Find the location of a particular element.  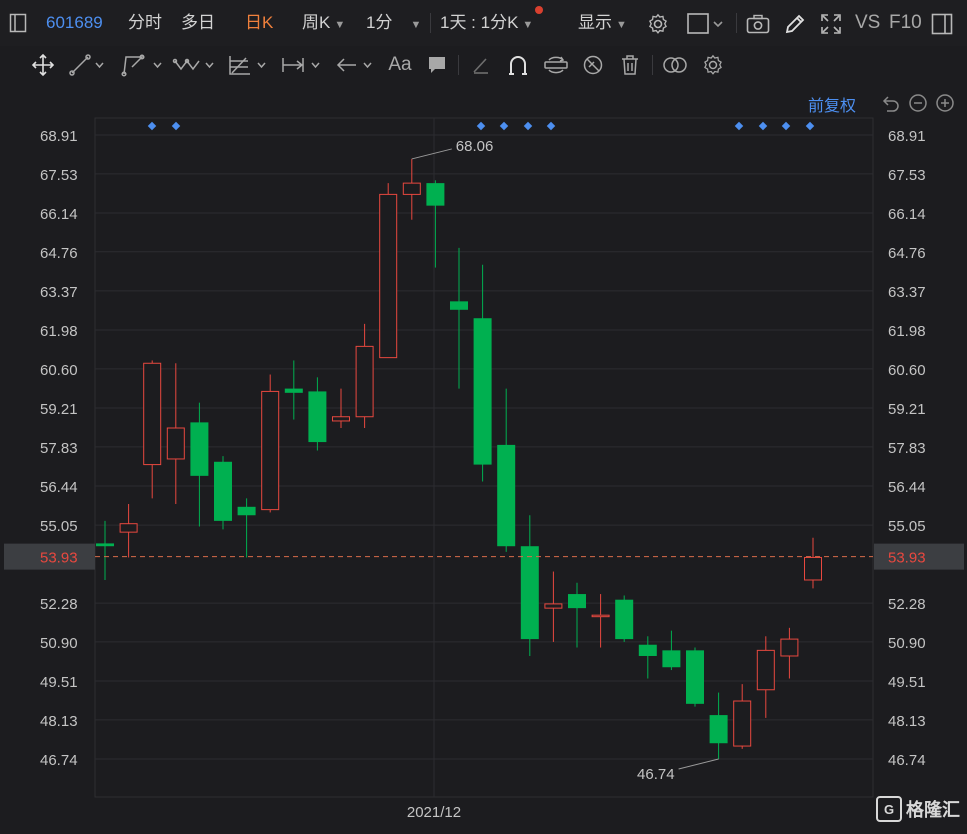

arrow-tool-icon is located at coordinates (357, 65).